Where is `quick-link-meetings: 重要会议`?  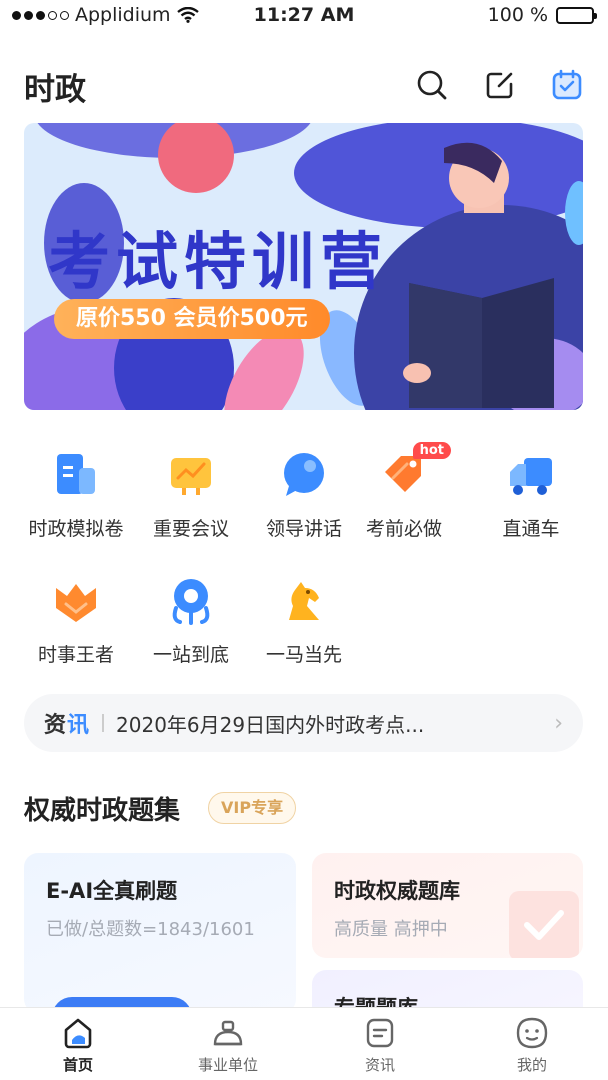 quick-link-meetings: 重要会议 is located at coordinates (191, 495).